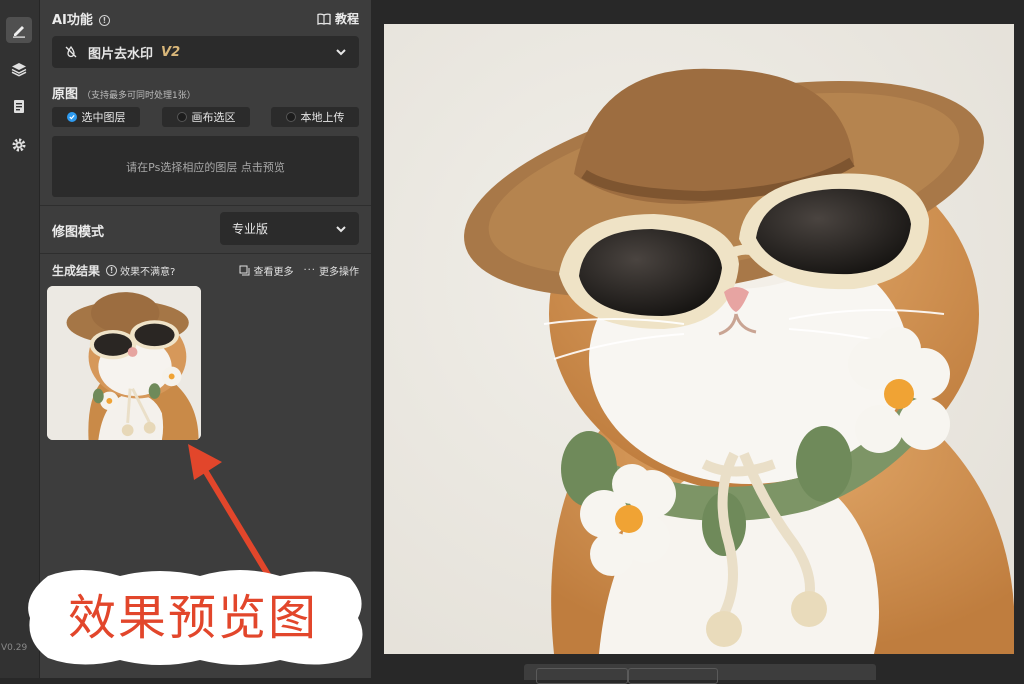 The image size is (1024, 684). I want to click on feature-label: 图片去水印, so click(121, 54).